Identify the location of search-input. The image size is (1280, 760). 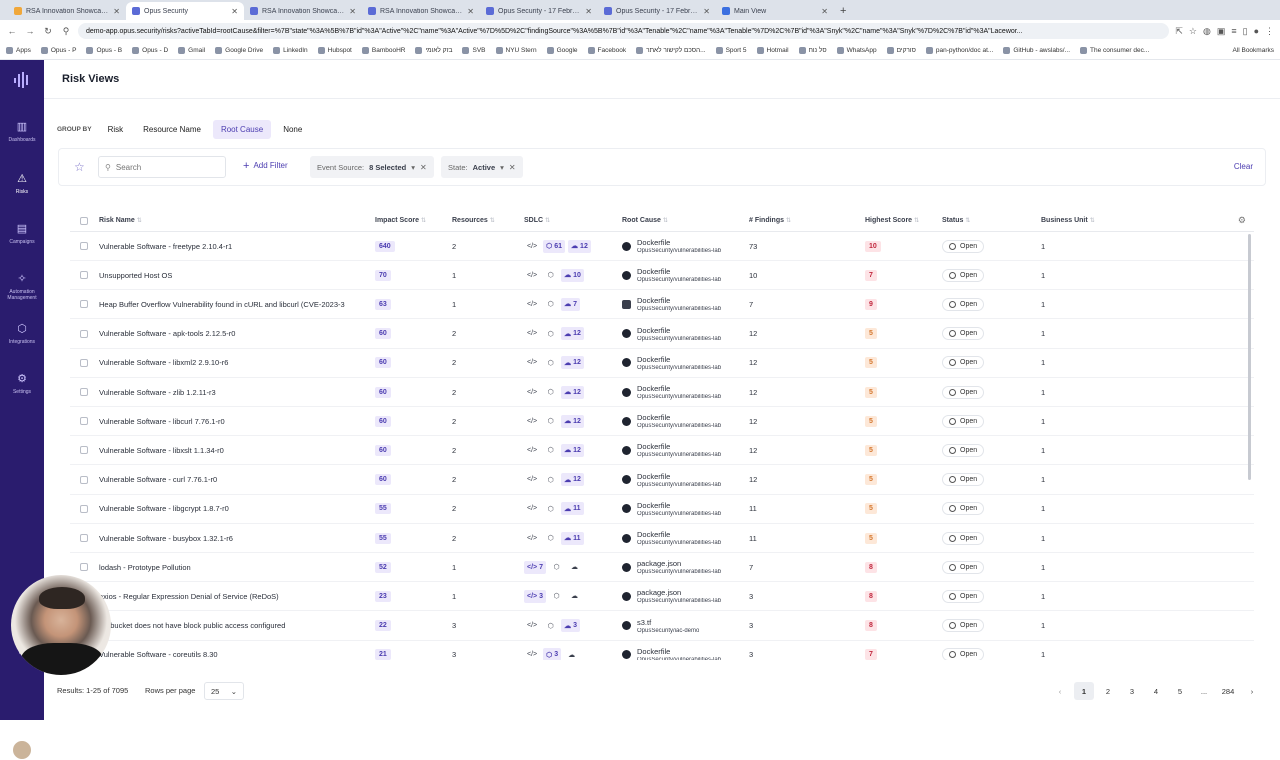
(165, 167).